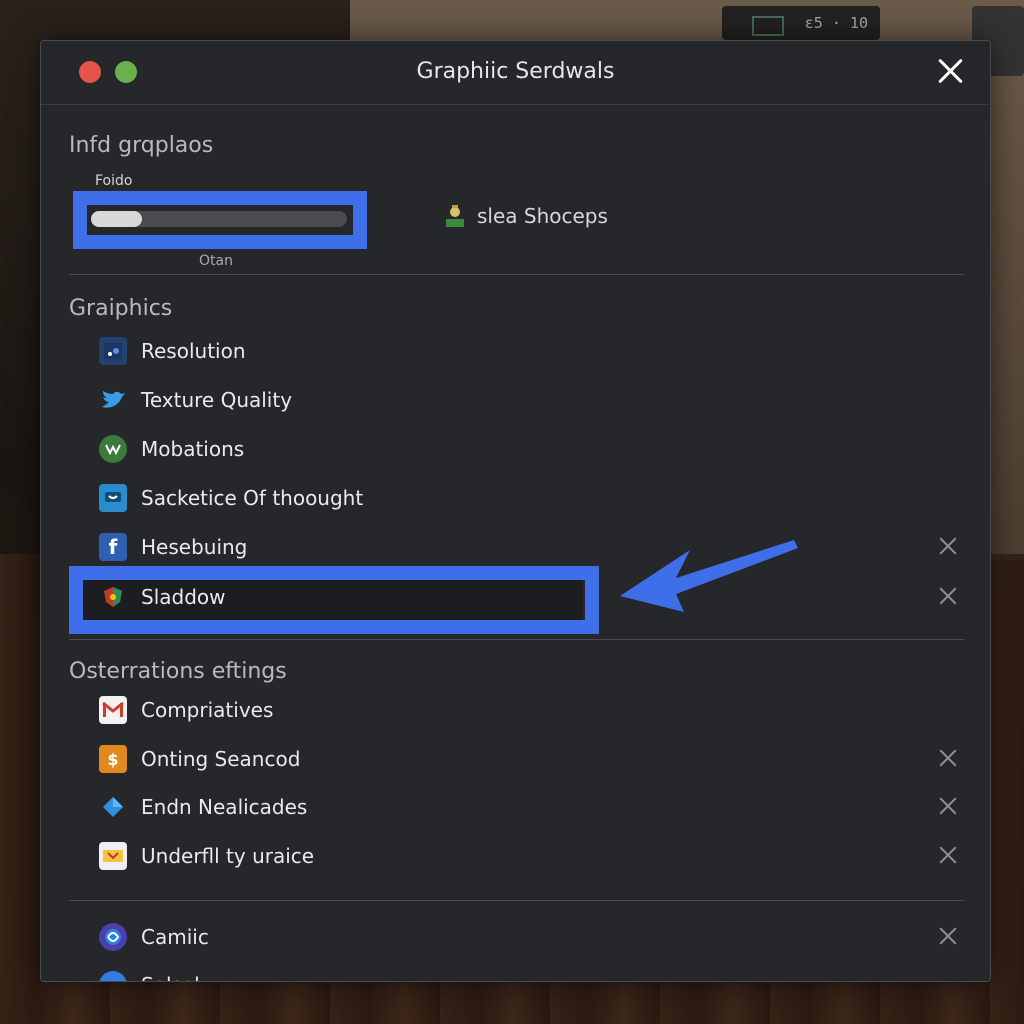 The image size is (1024, 1024). Describe the element at coordinates (113, 498) in the screenshot. I see `chat-bubble-icon` at that location.